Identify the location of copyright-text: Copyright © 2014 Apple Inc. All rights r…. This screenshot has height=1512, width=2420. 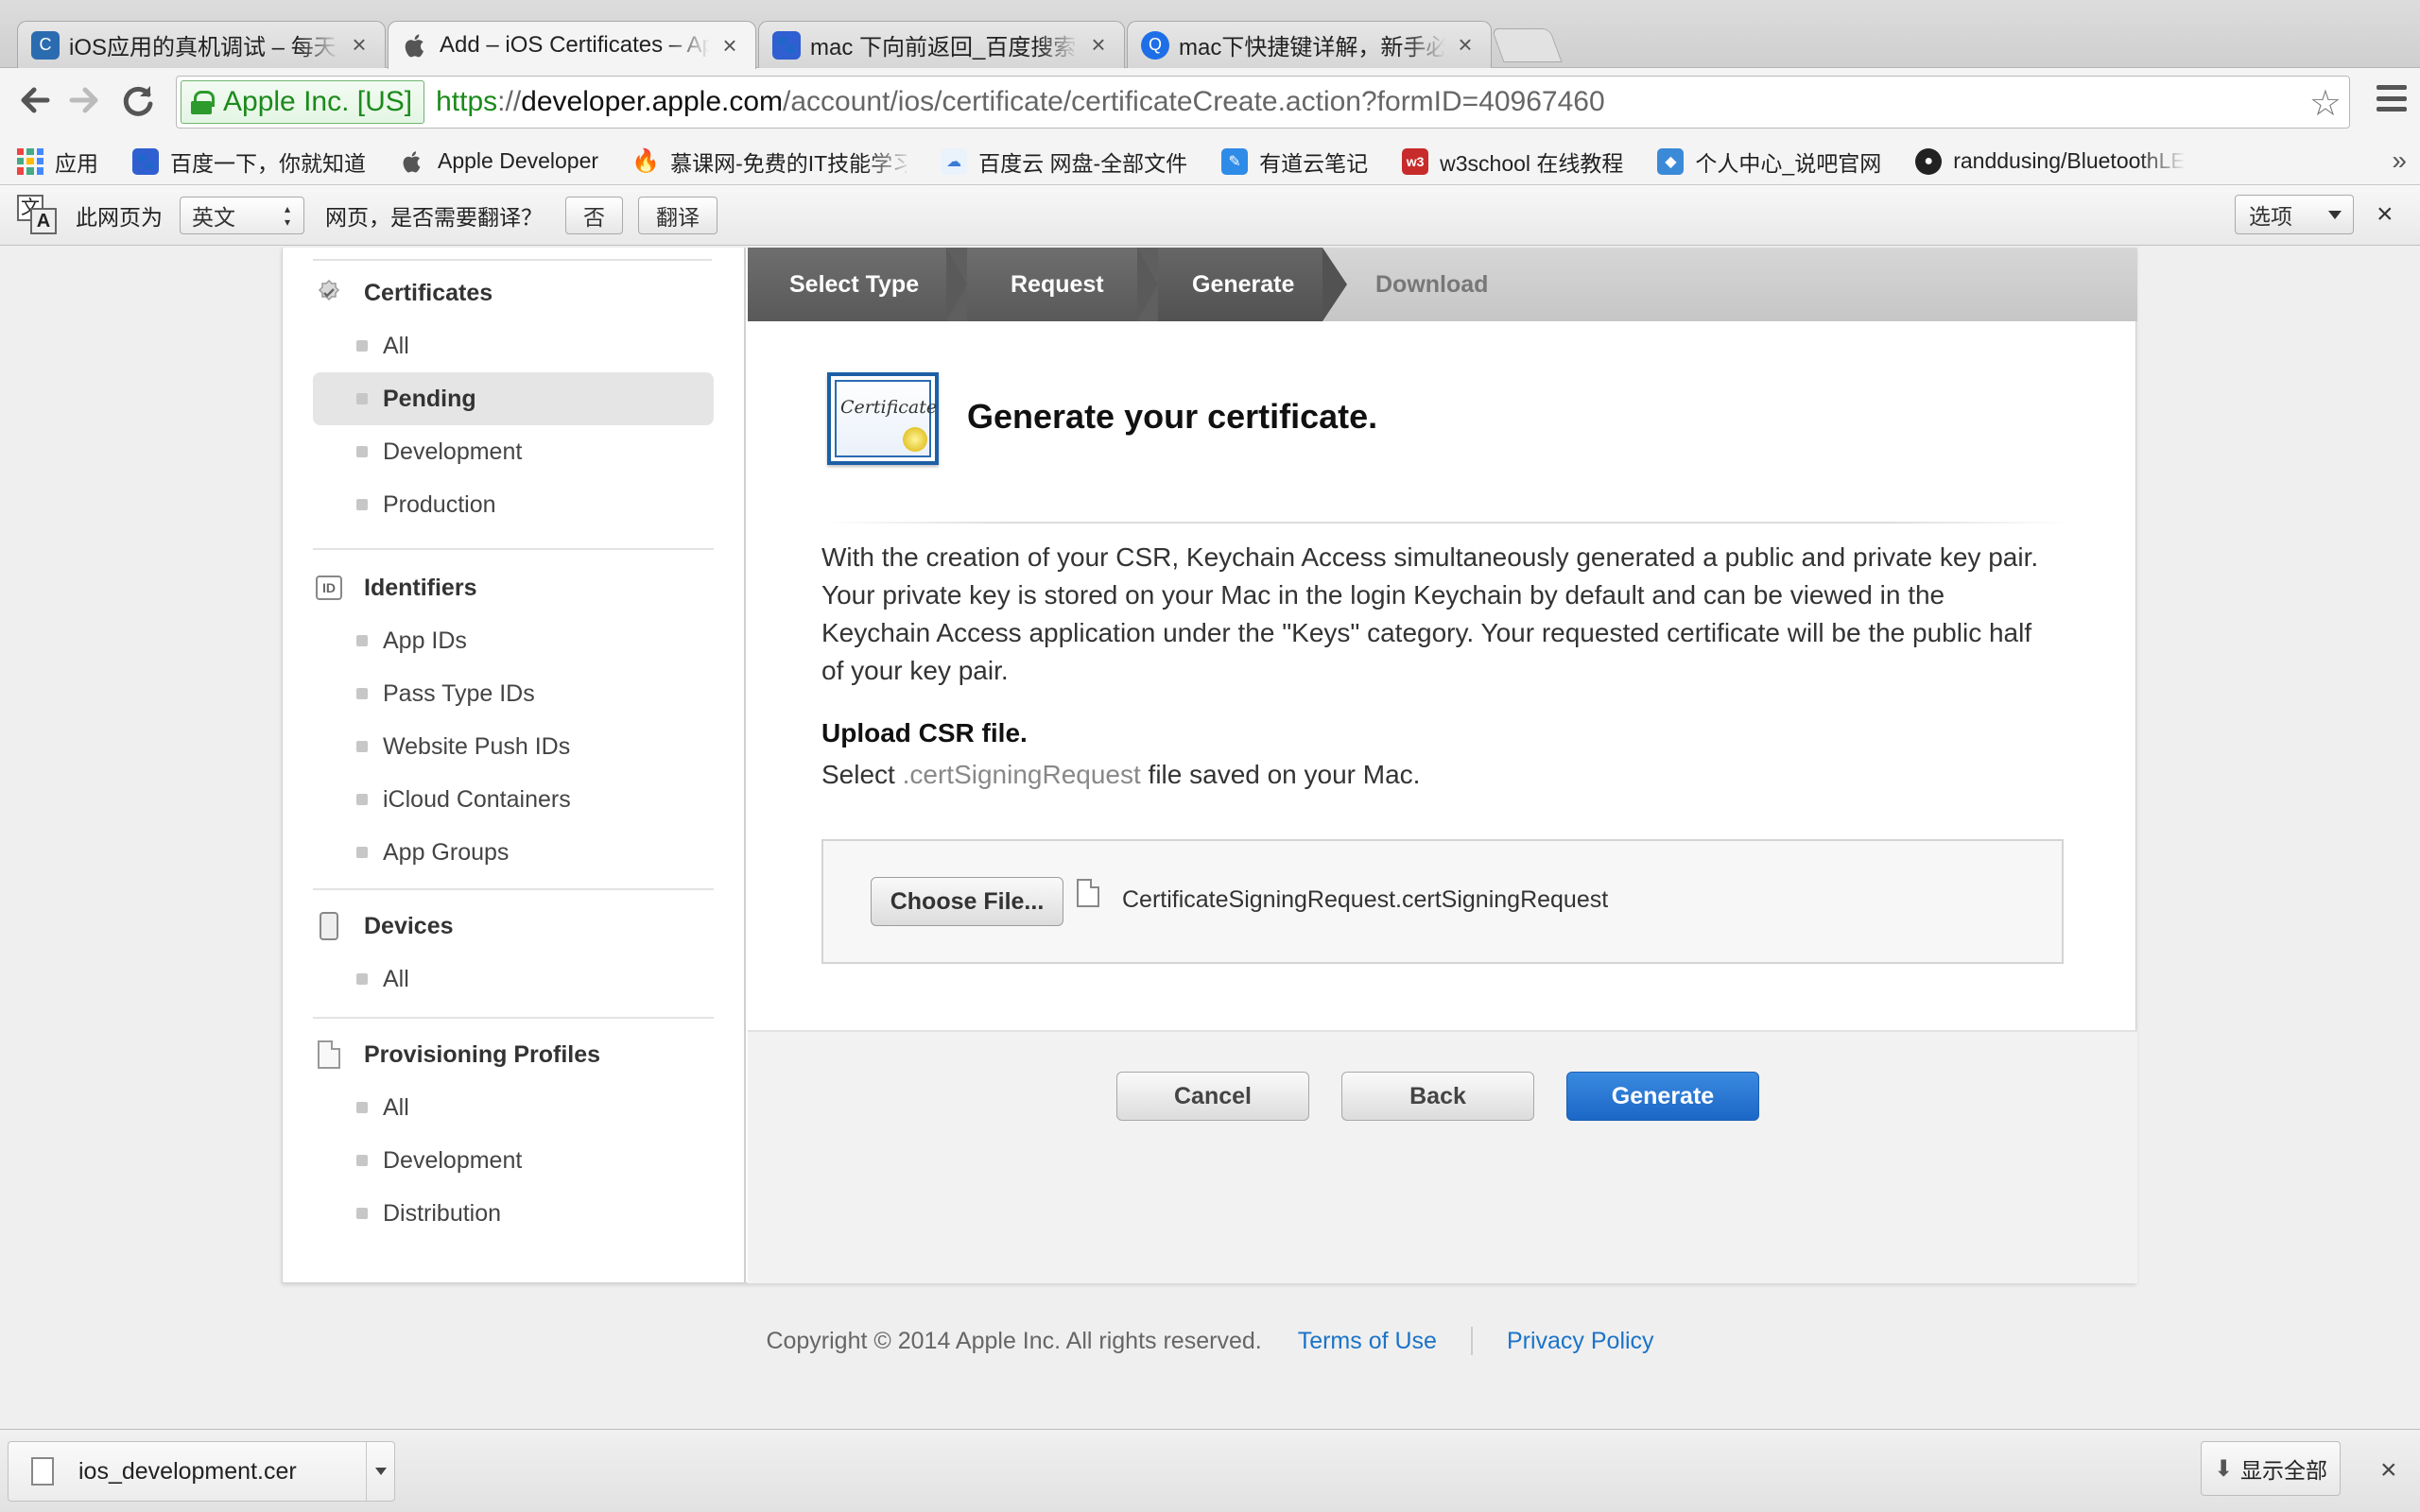
(1014, 1340).